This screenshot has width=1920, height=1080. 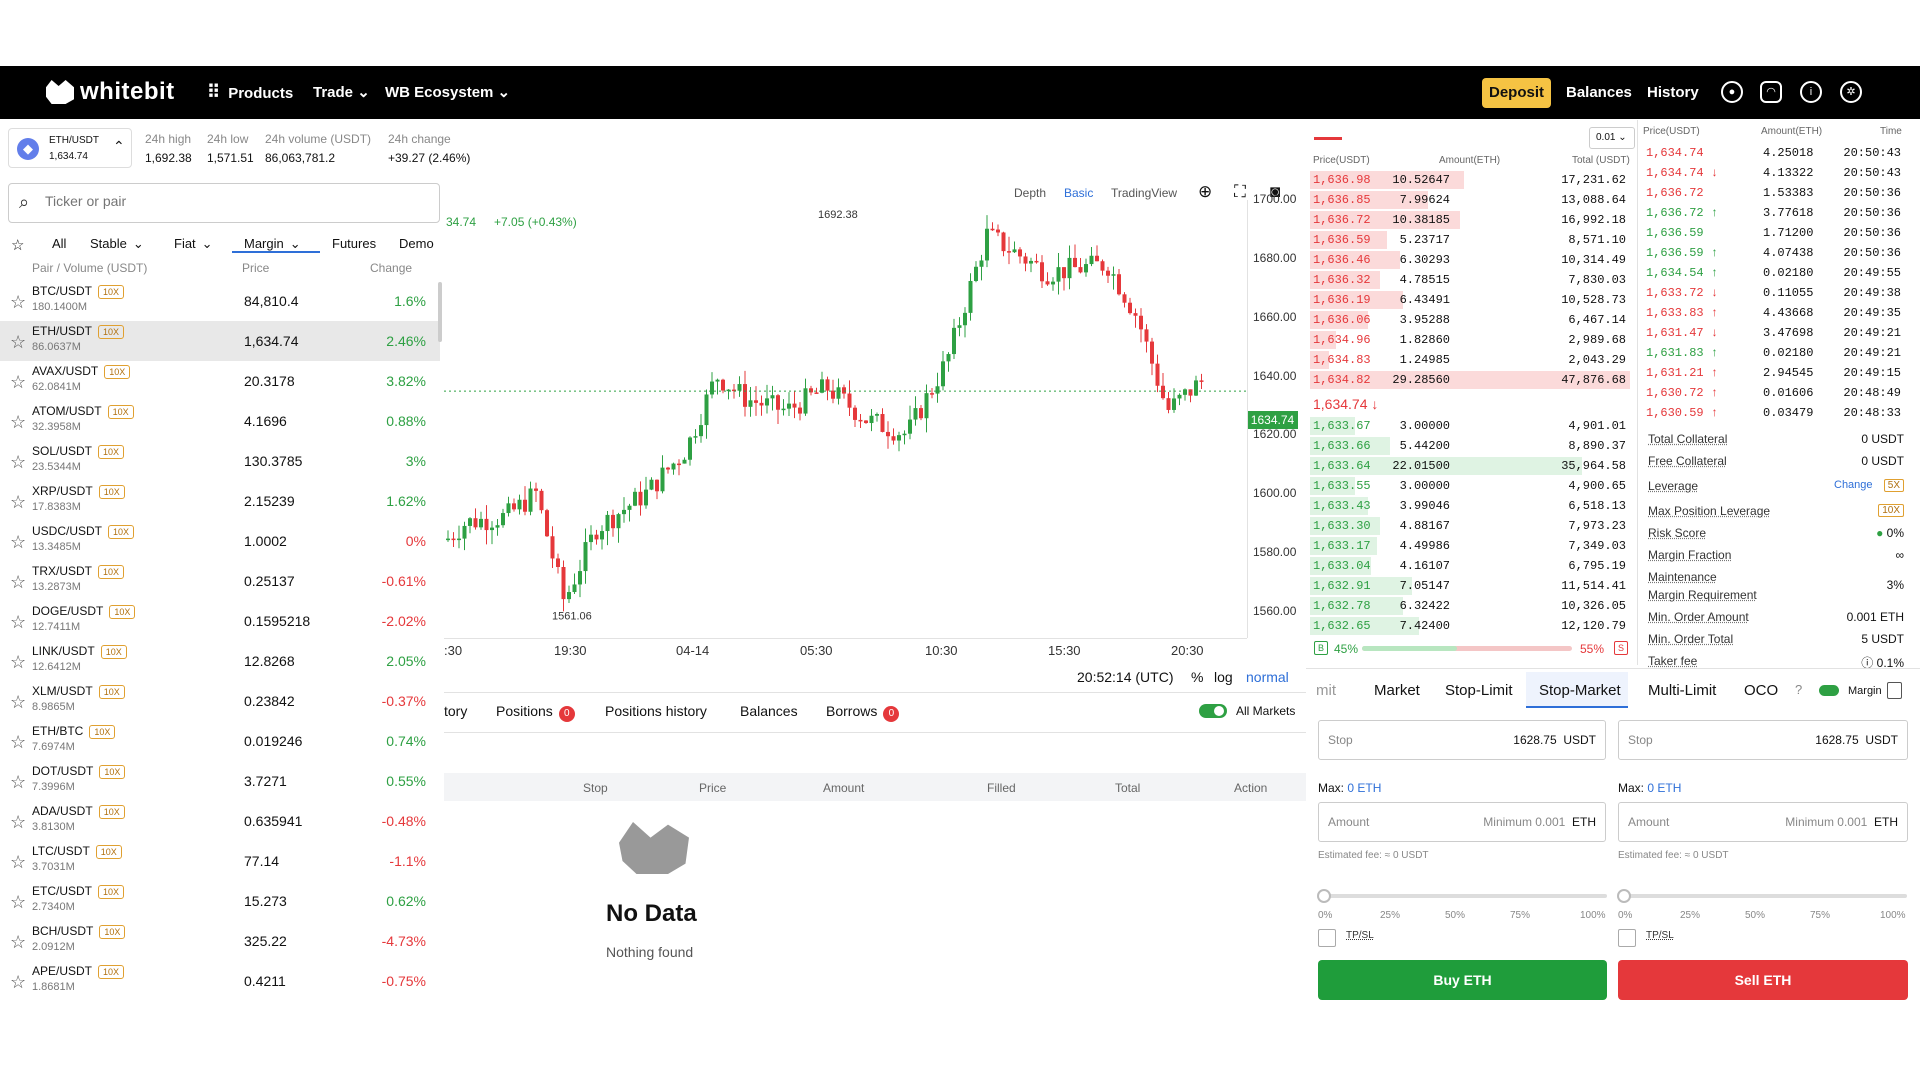 I want to click on buy-amount-field: Amount Minimum 0.001 ETH, so click(x=1462, y=822).